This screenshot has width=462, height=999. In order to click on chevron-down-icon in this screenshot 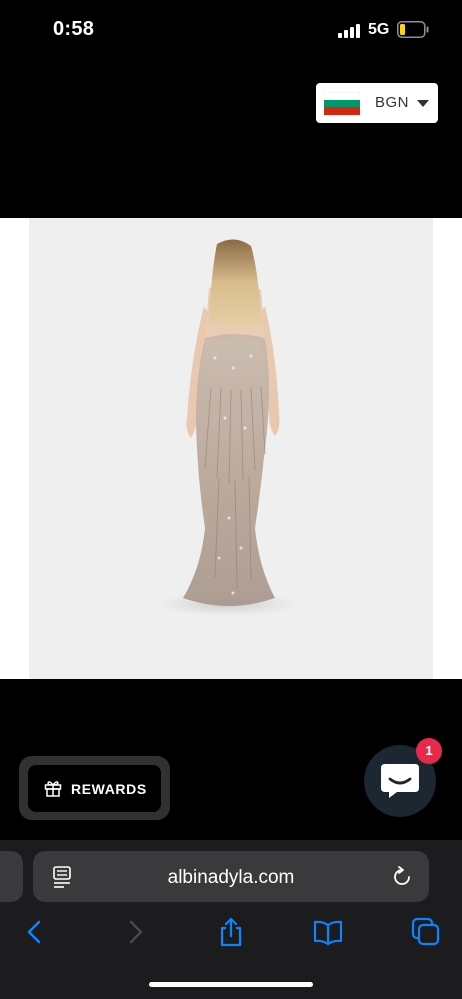, I will do `click(423, 103)`.